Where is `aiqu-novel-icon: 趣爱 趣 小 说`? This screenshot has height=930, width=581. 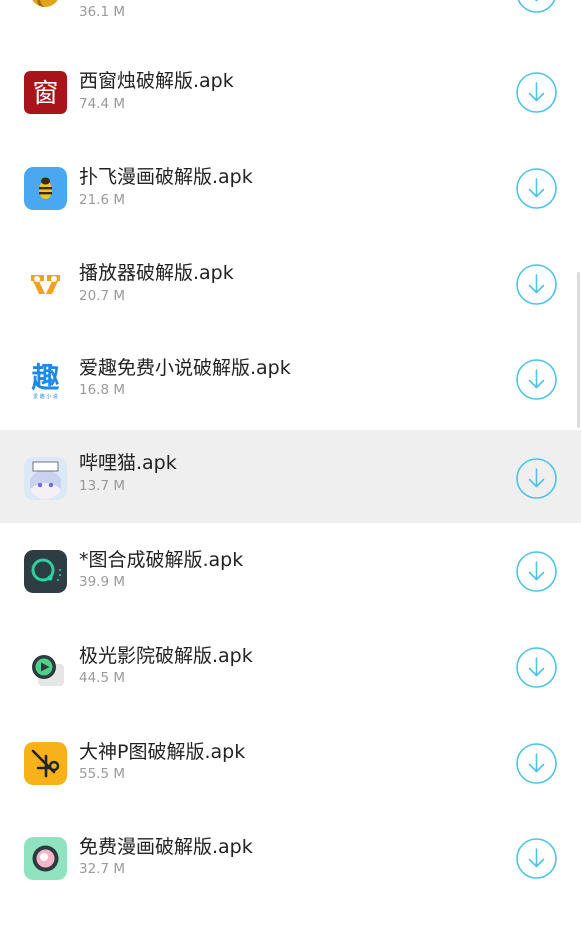 aiqu-novel-icon: 趣爱 趣 小 说 is located at coordinates (45, 379).